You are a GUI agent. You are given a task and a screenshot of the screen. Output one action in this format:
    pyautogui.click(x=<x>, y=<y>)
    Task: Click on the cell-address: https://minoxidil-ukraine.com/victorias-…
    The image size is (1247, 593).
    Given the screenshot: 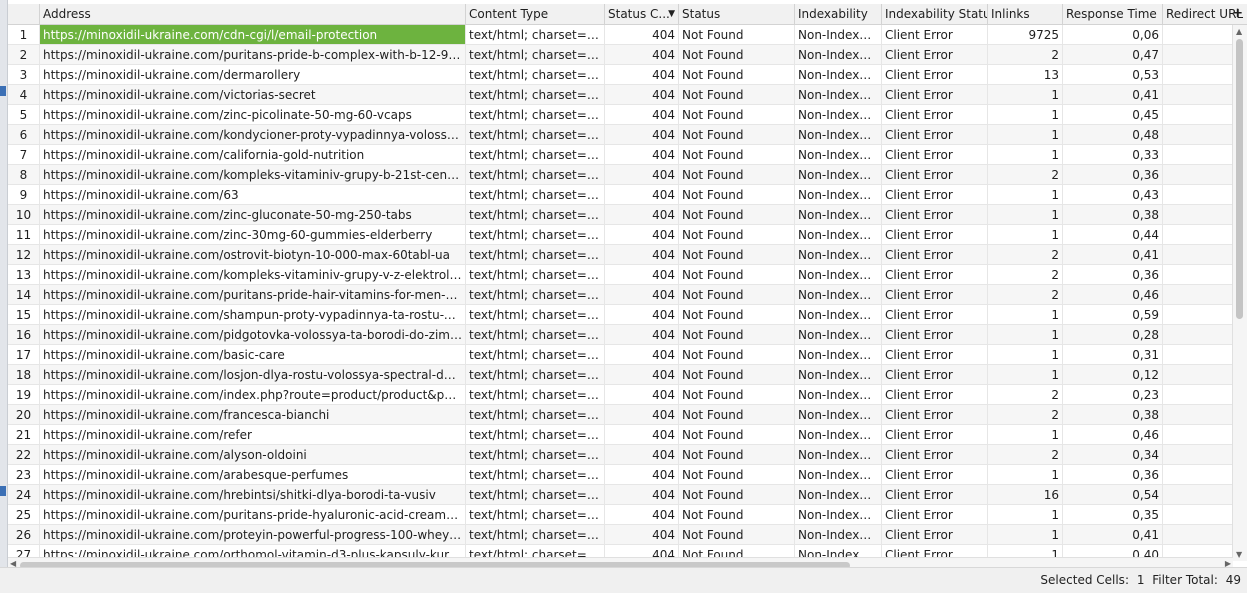 What is the action you would take?
    pyautogui.click(x=253, y=95)
    